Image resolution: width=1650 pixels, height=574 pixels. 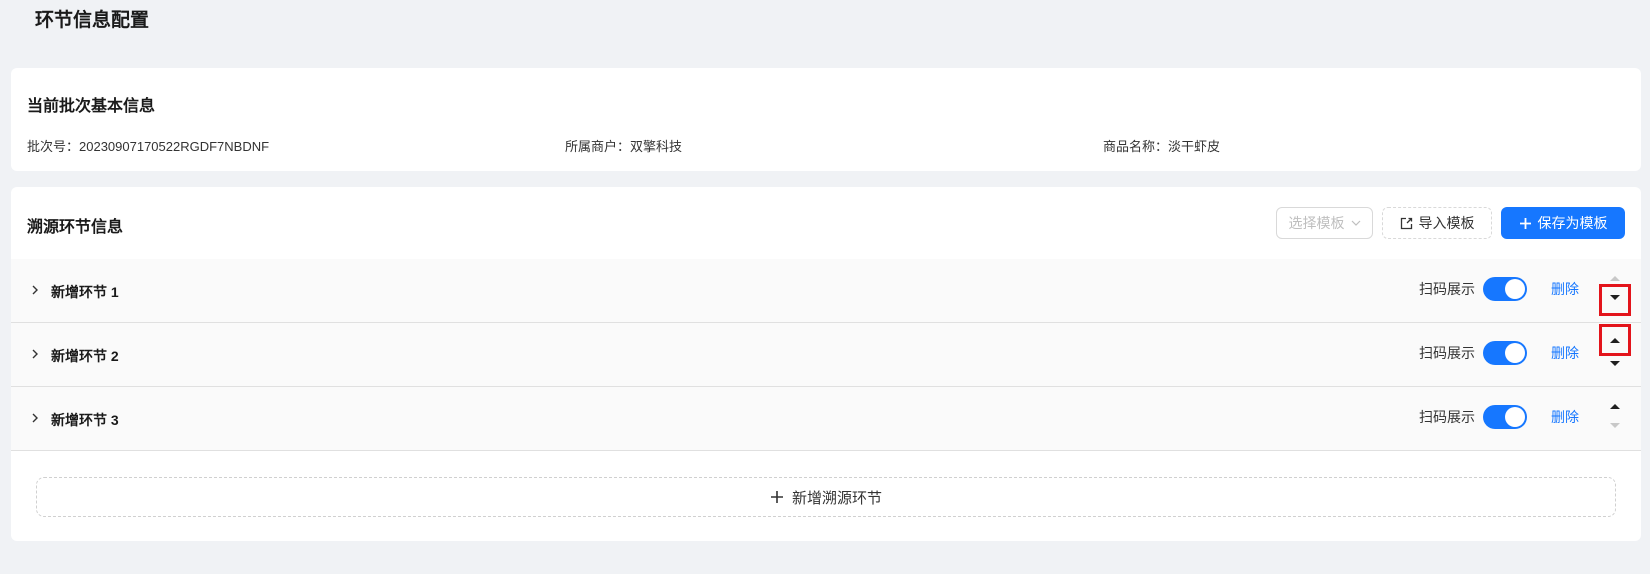 I want to click on step-row: 新增环节 1 扫码展示 删除, so click(x=826, y=291).